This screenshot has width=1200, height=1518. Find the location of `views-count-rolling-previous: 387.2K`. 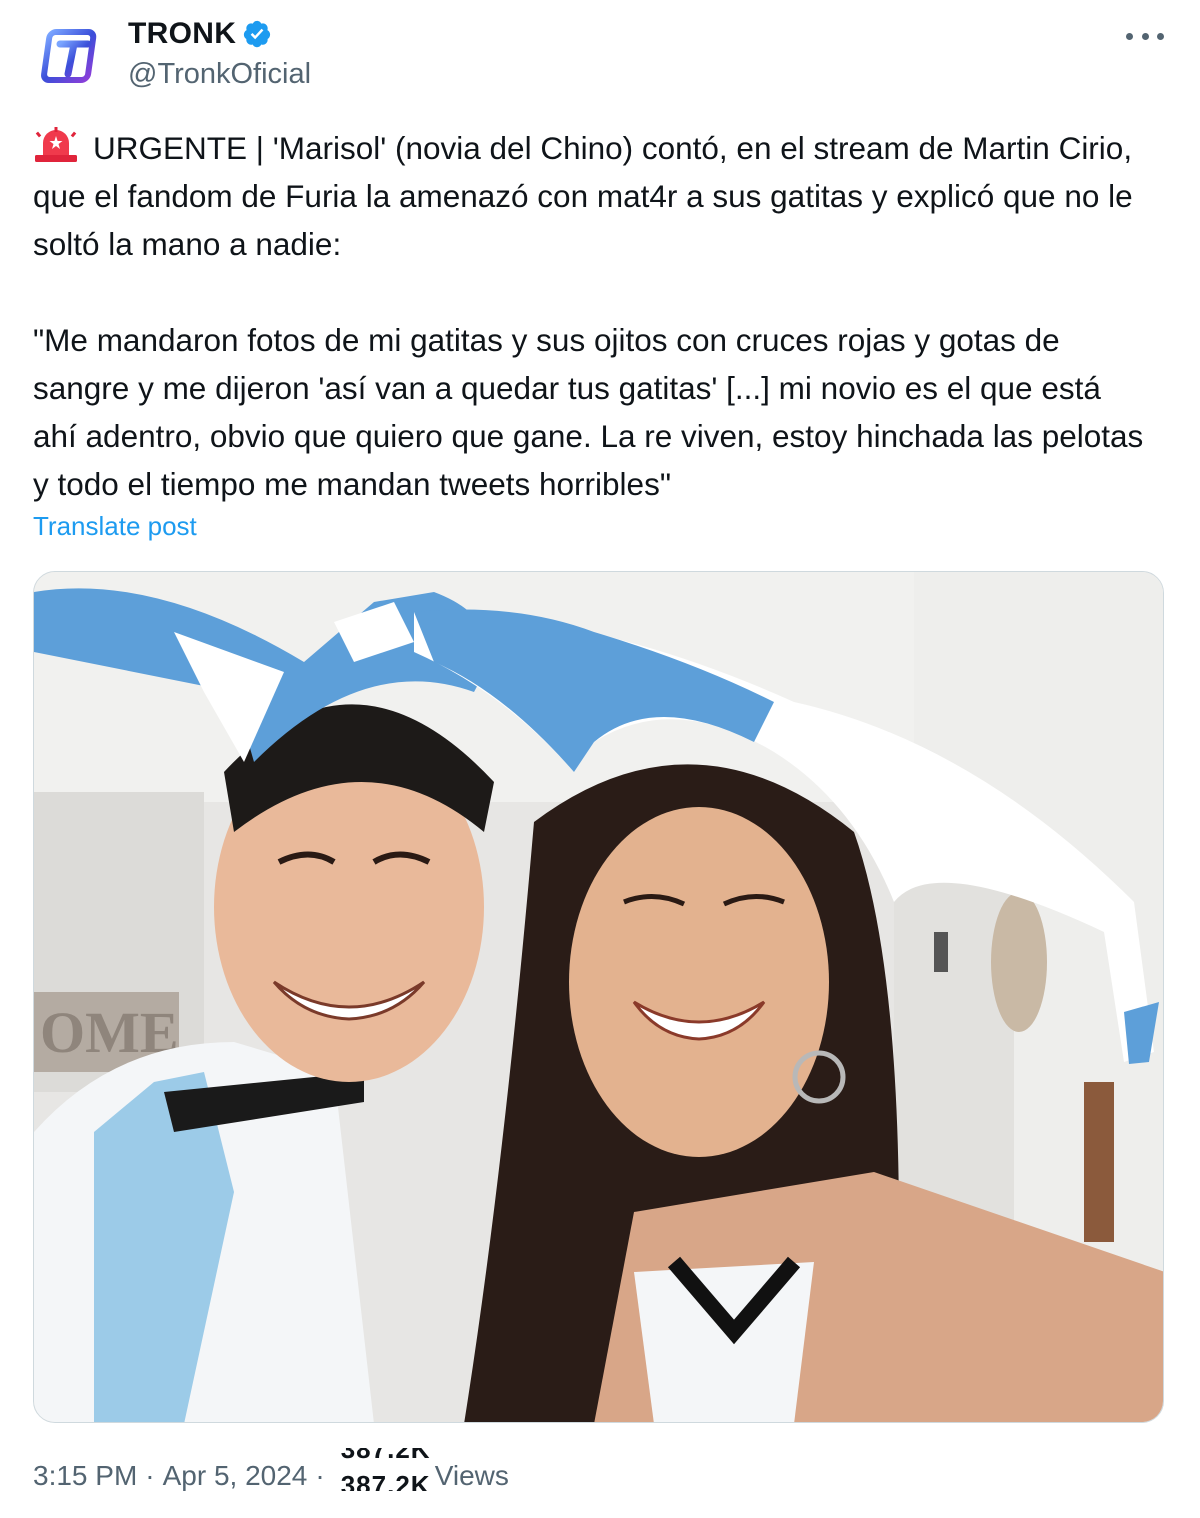

views-count-rolling-previous: 387.2K is located at coordinates (385, 1449).